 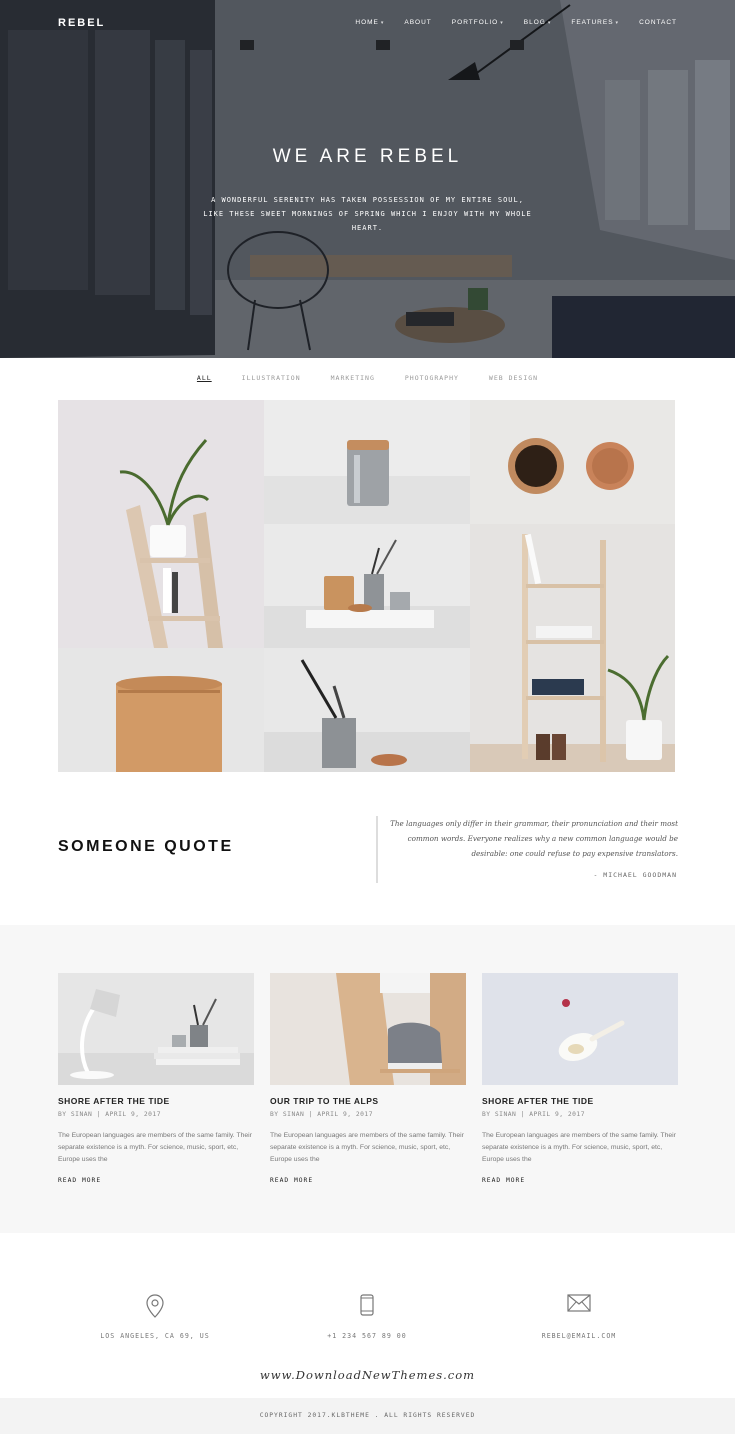 I want to click on ladder-shelf-image, so click(x=572, y=648).